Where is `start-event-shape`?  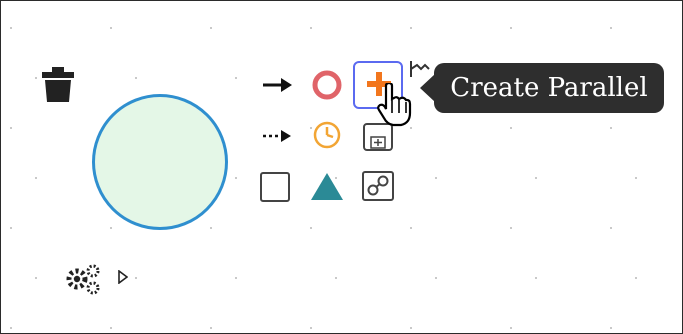
start-event-shape is located at coordinates (160, 162).